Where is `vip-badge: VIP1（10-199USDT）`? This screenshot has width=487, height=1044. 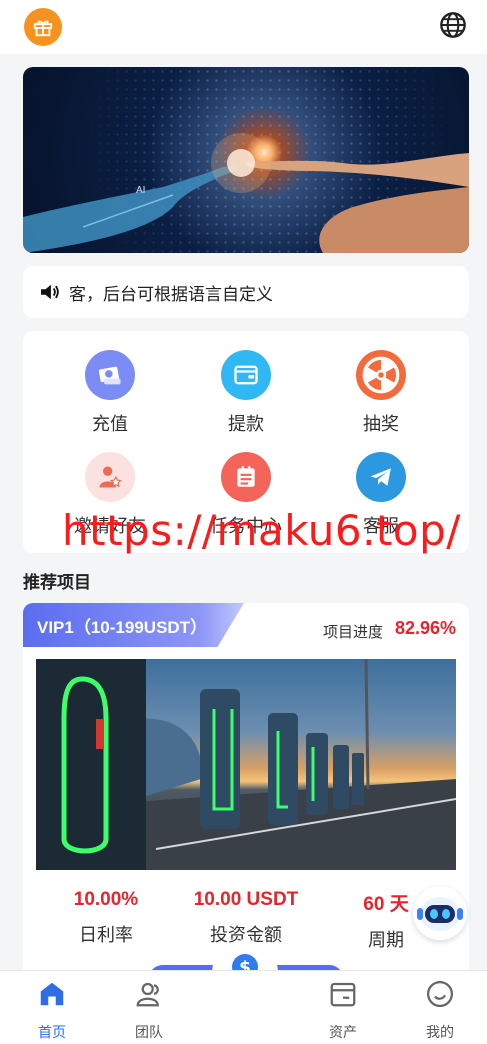 vip-badge: VIP1（10-199USDT） is located at coordinates (133, 625).